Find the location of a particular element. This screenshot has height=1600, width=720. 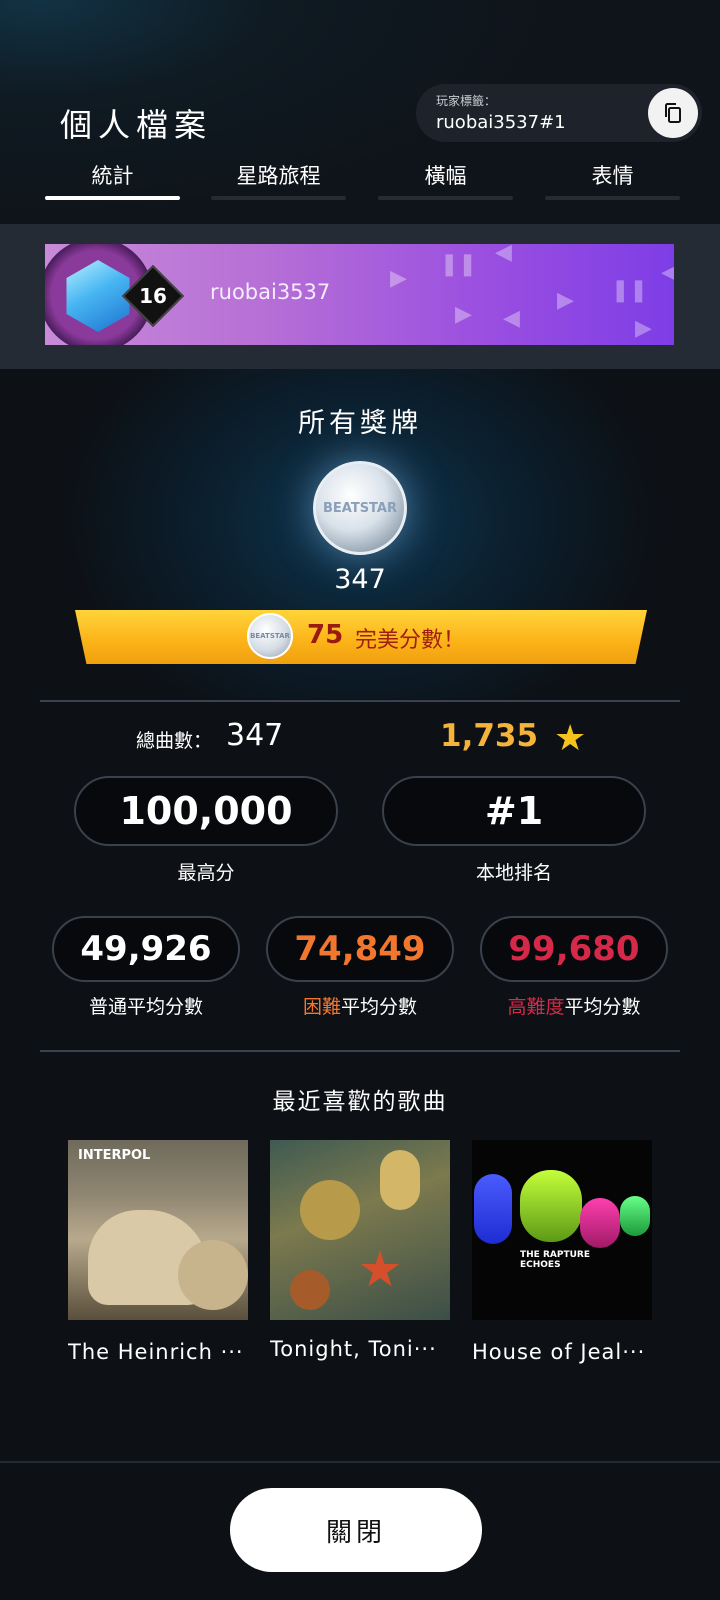

banner-username: ruobai3537 is located at coordinates (270, 292).